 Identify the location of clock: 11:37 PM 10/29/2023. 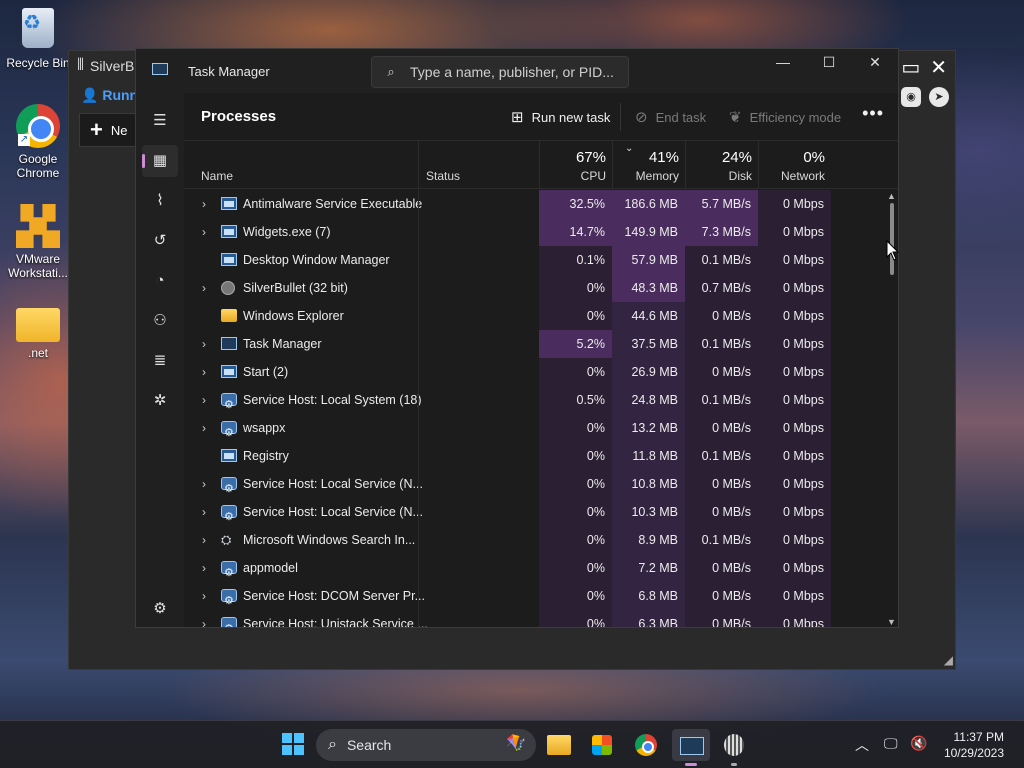
(974, 745).